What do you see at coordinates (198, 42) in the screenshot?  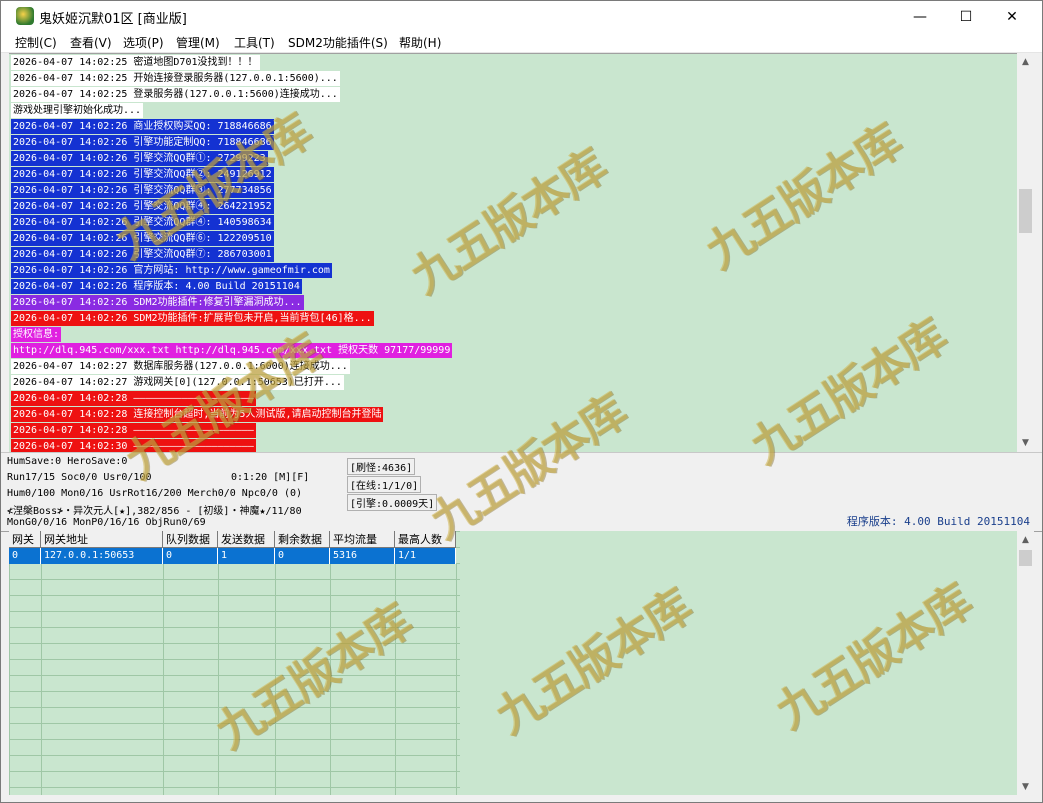 I see `menu-manage: 管理(M)` at bounding box center [198, 42].